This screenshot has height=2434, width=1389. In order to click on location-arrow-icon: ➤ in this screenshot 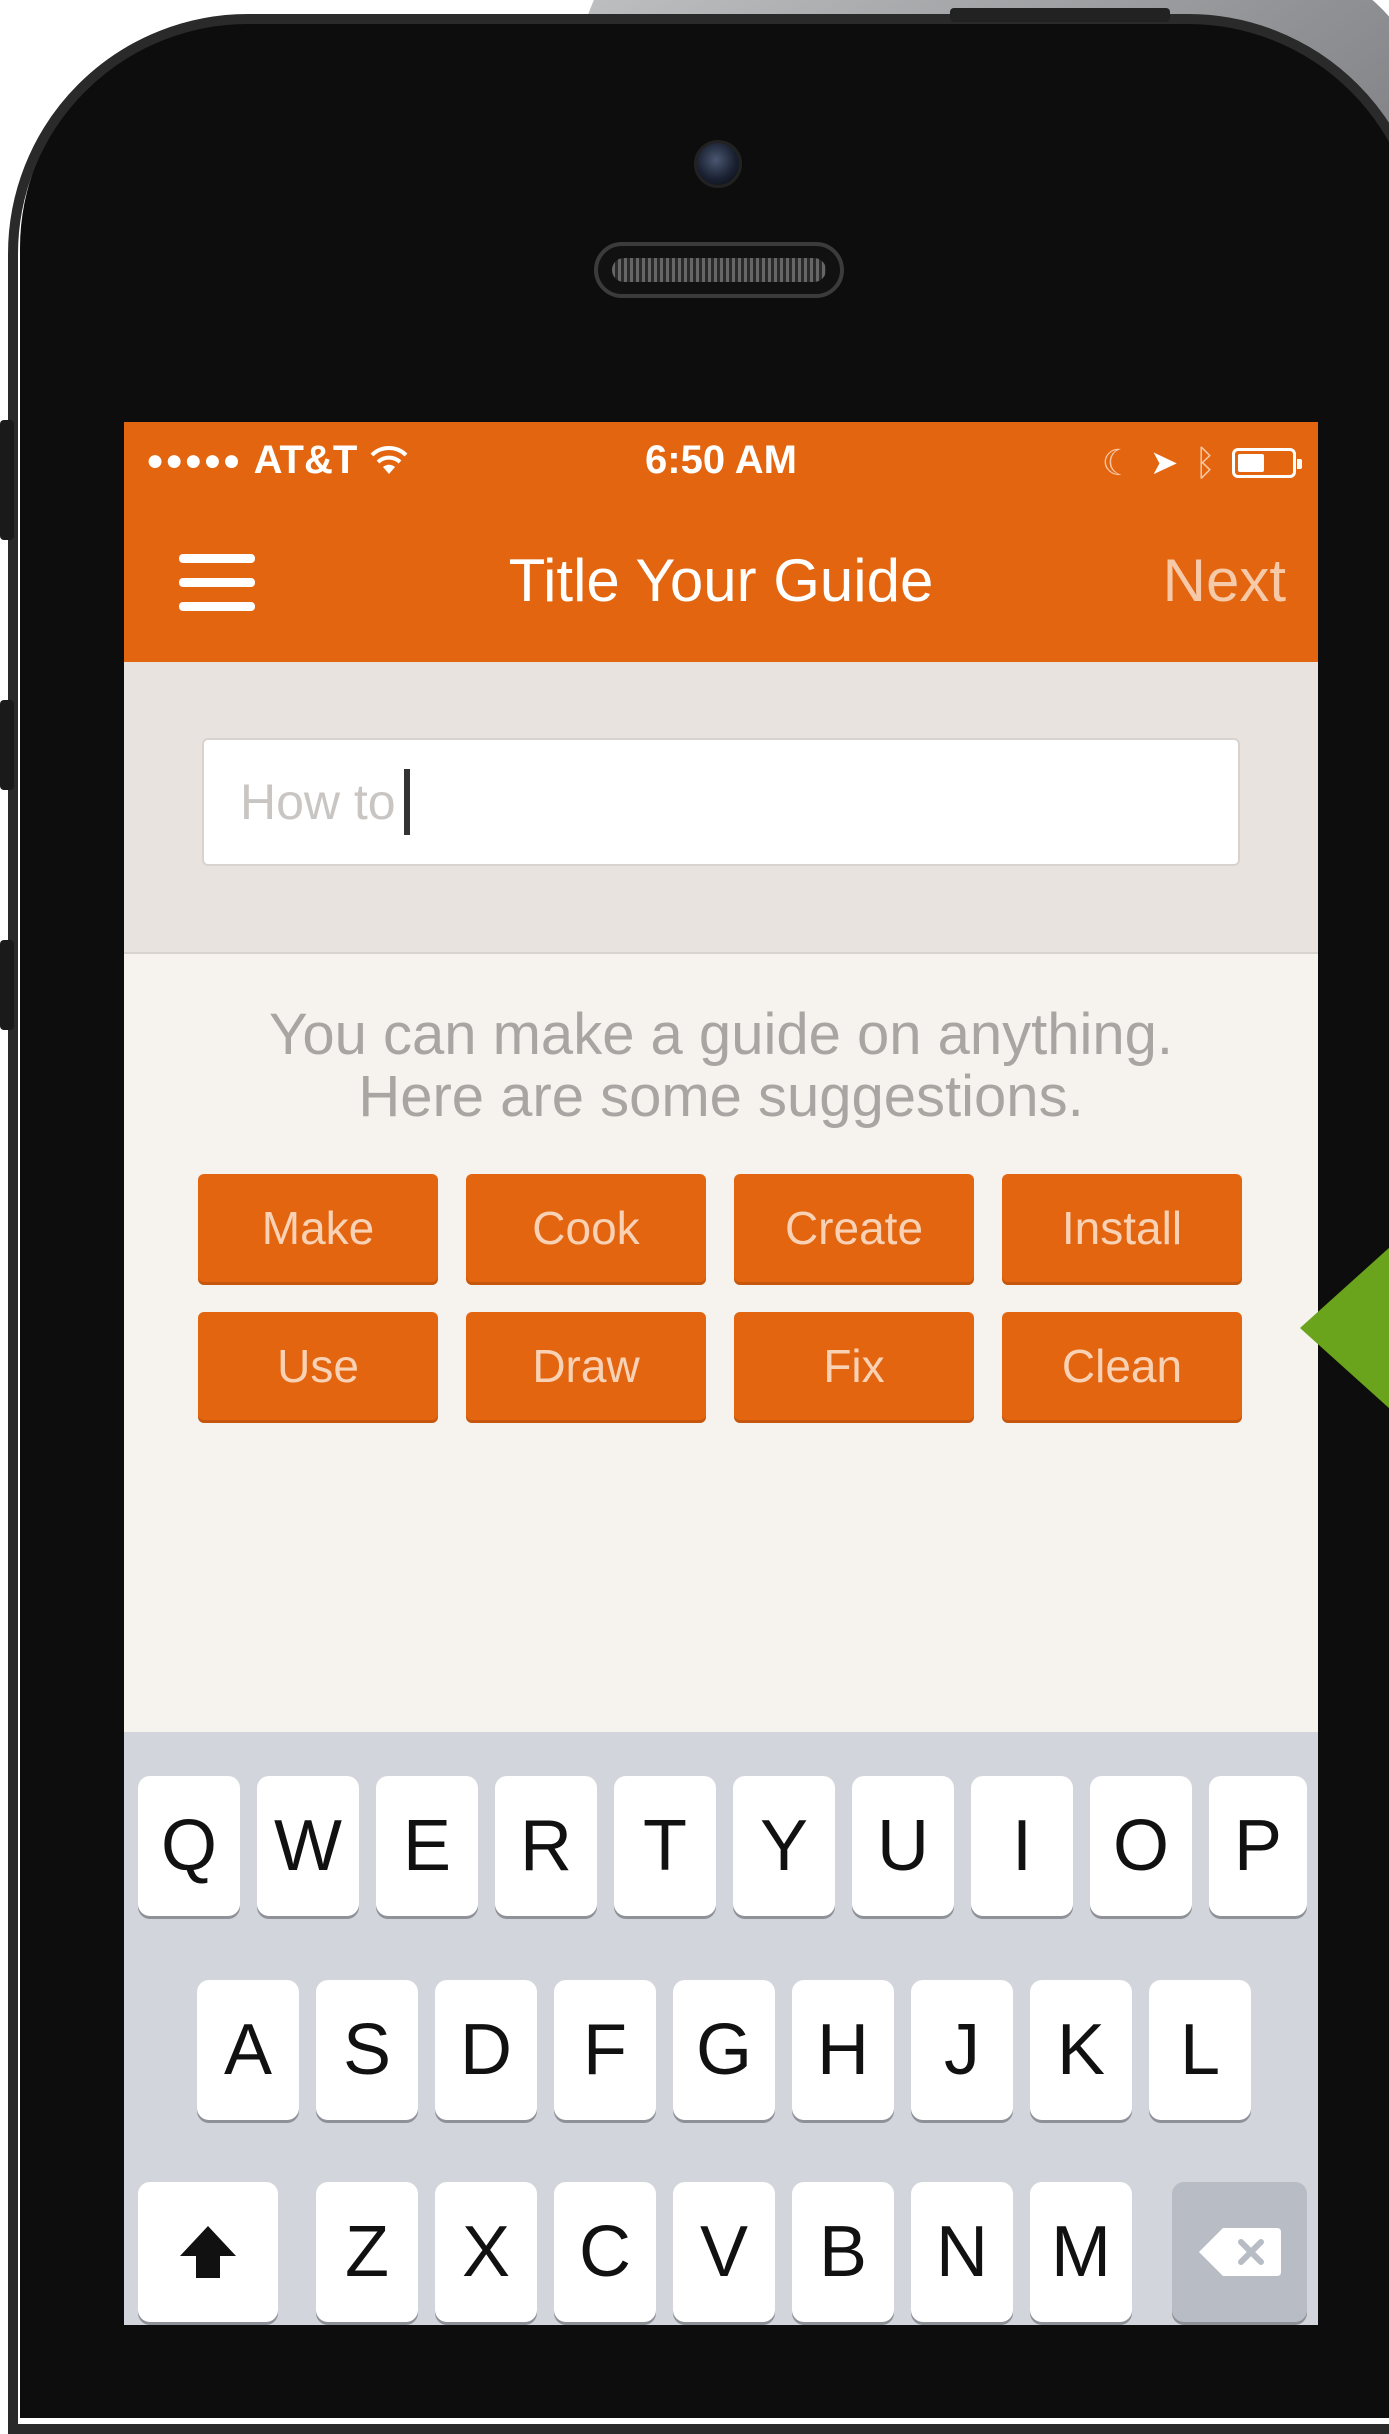, I will do `click(1164, 463)`.